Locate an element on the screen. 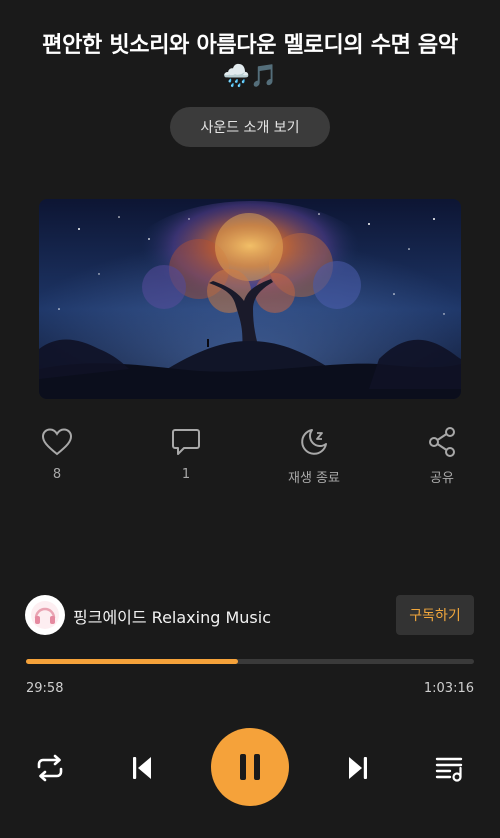 The height and width of the screenshot is (838, 500). comment-icon is located at coordinates (186, 442).